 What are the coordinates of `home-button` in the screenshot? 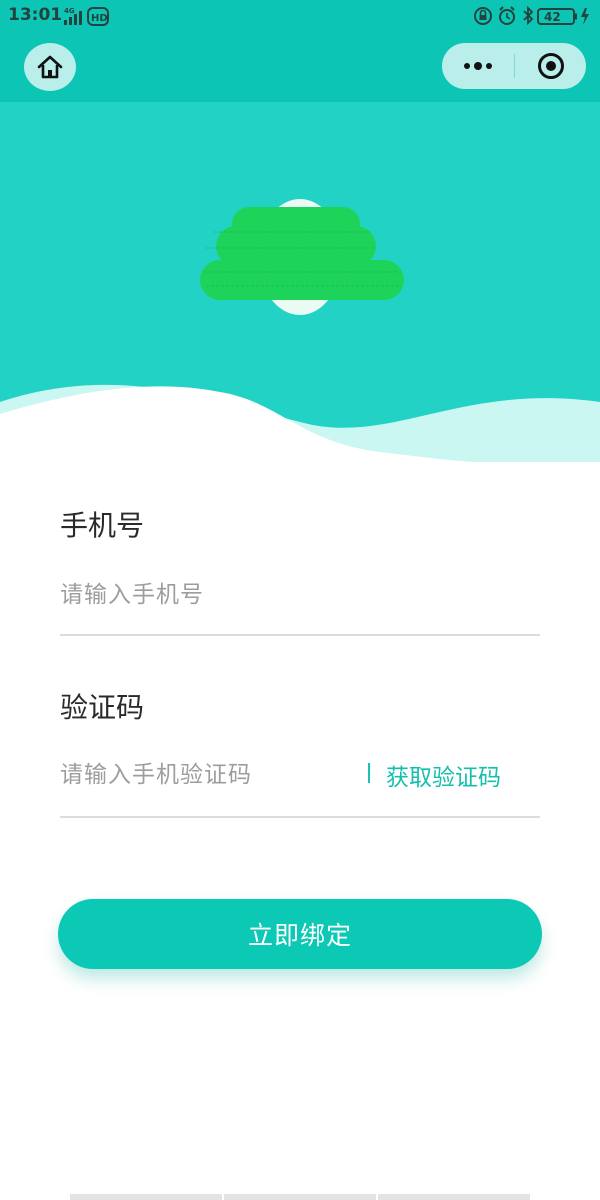 It's located at (50, 67).